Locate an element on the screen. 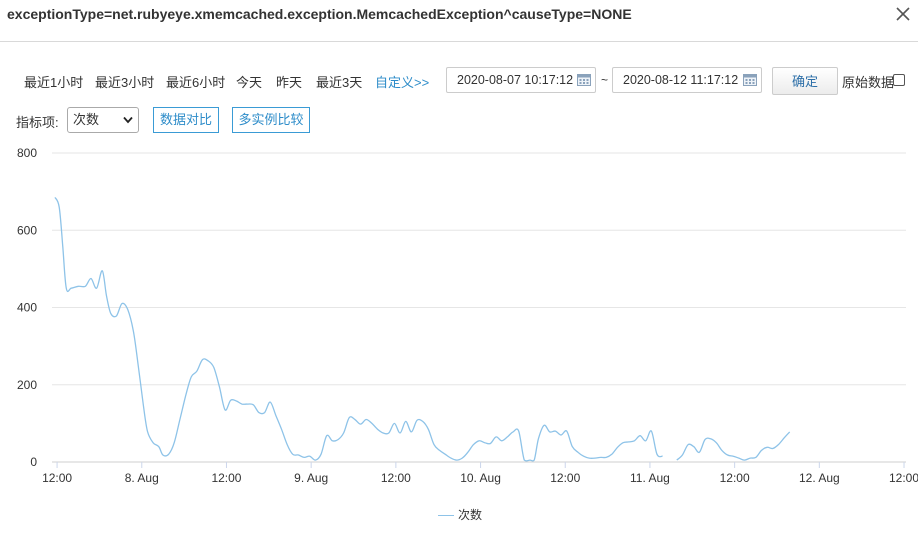  y-tick-label: 200 is located at coordinates (27, 385).